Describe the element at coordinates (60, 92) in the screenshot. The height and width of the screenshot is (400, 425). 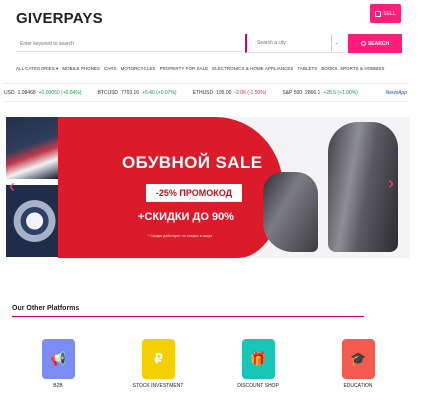
I see `ticker-change: +0.00050 (+0.04%)` at that location.